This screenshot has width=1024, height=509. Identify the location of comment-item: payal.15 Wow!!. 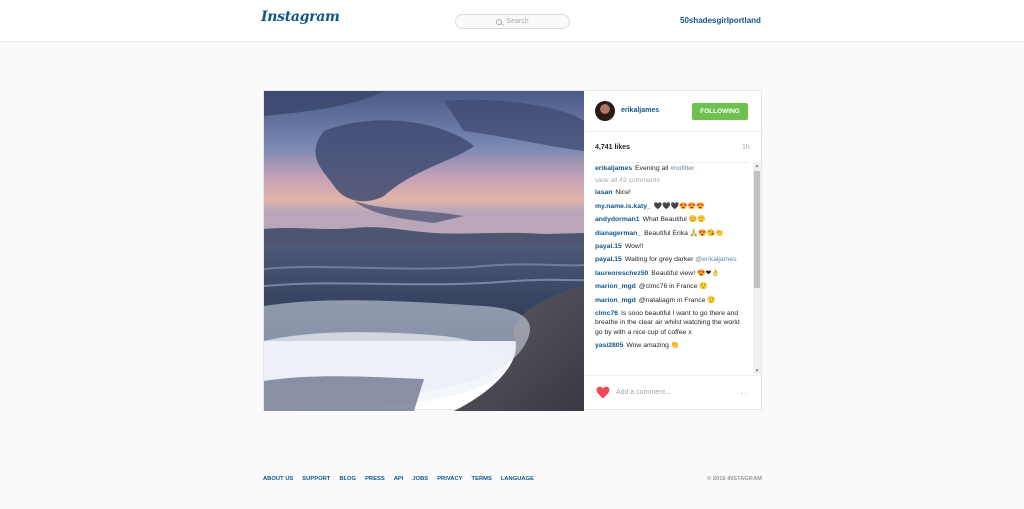
(672, 247).